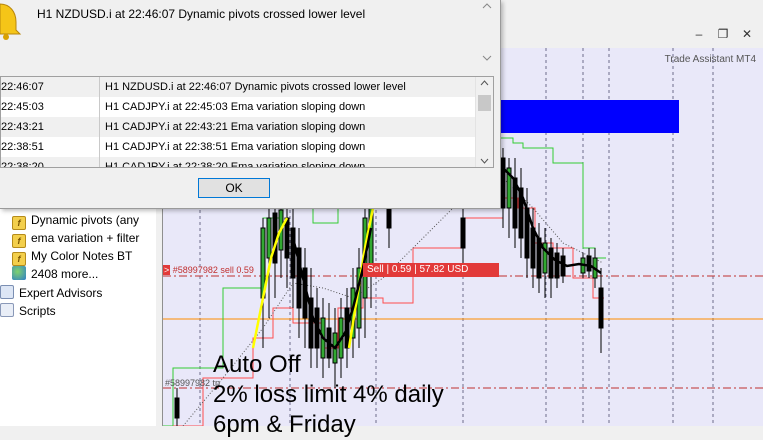 The image size is (763, 440). I want to click on list-scrollbar, so click(484, 122).